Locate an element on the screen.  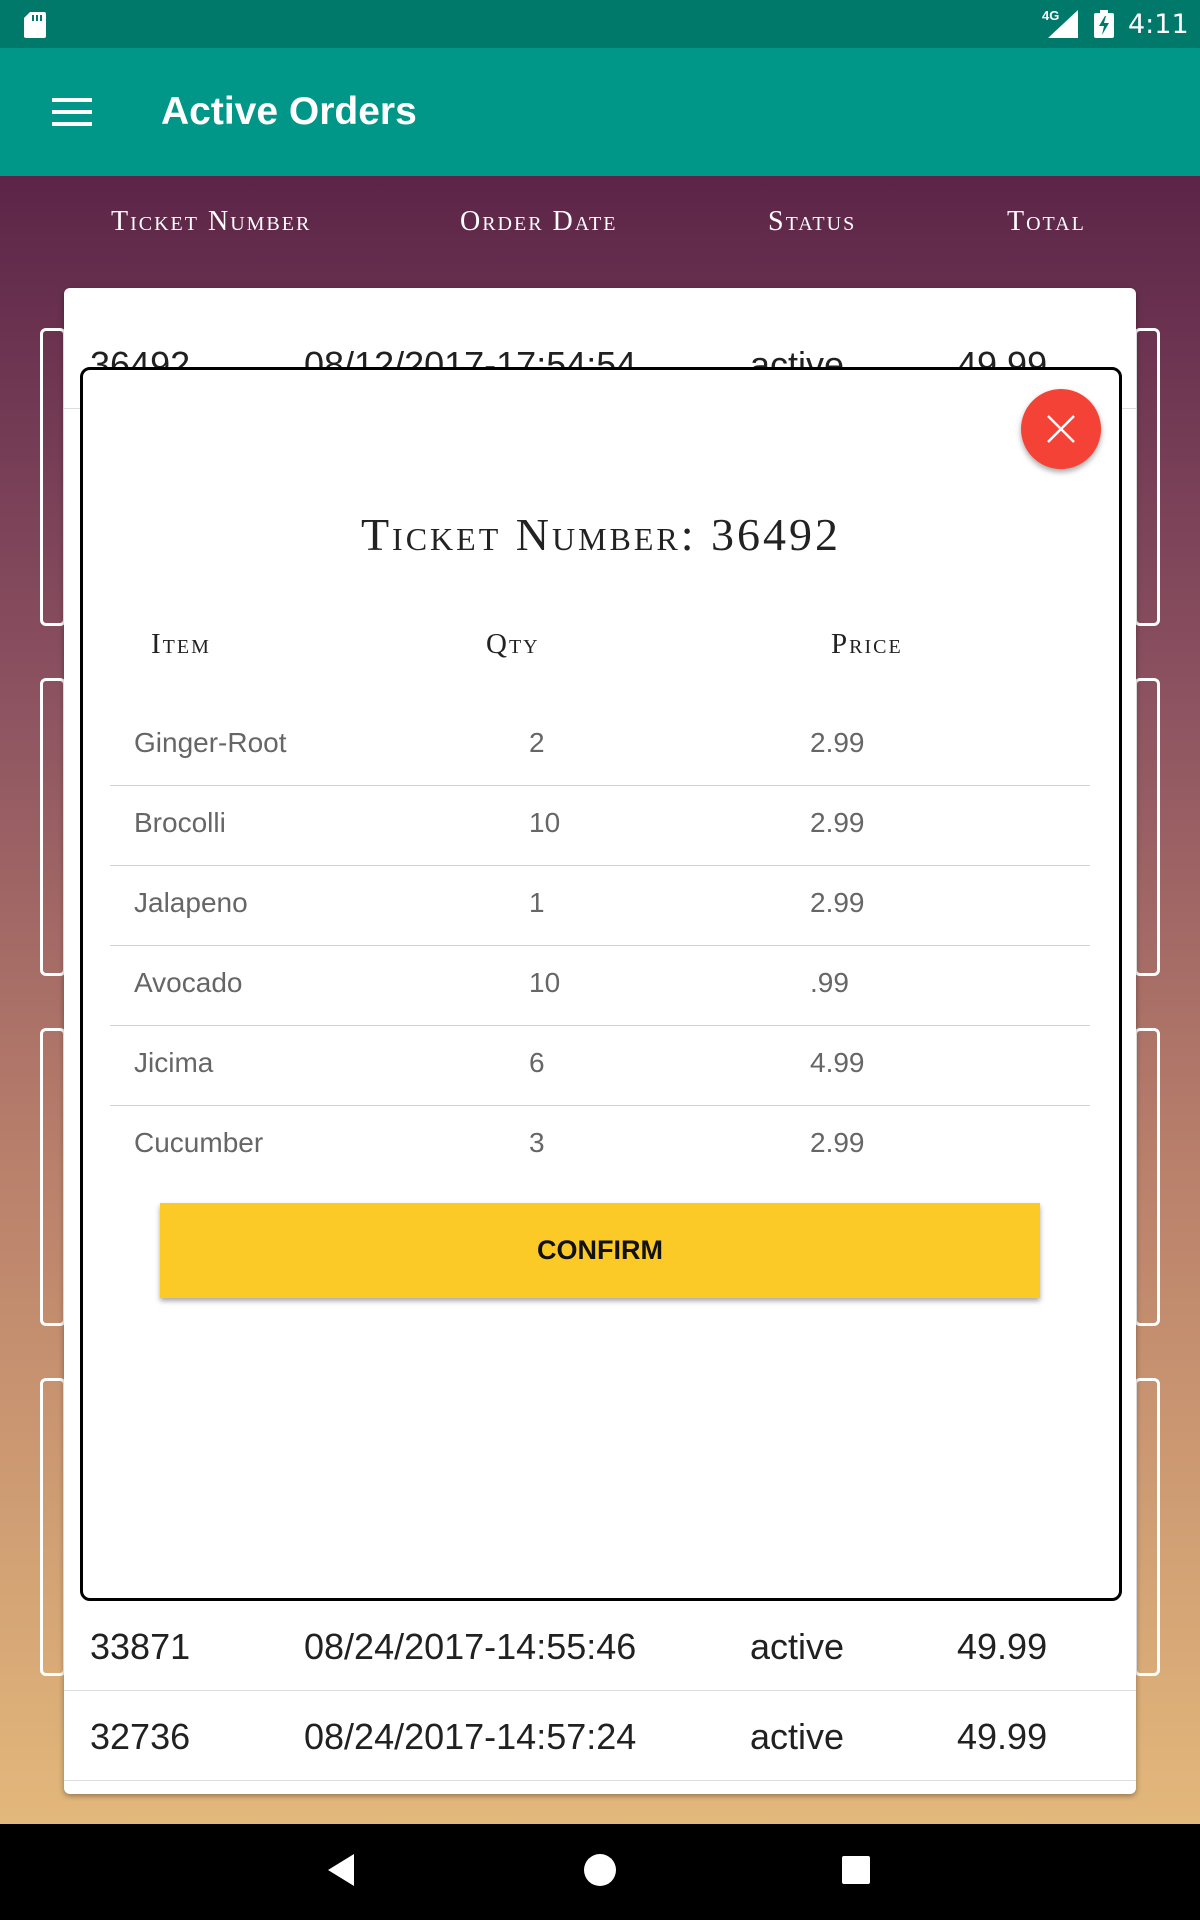
item-name: Cucumber is located at coordinates (199, 1142).